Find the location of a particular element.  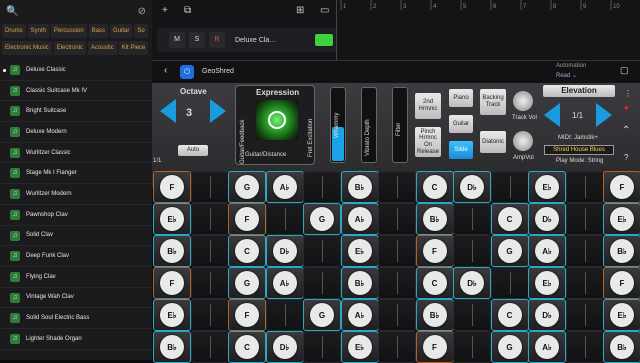

view-toggle-icon: ▭ is located at coordinates (324, 10).